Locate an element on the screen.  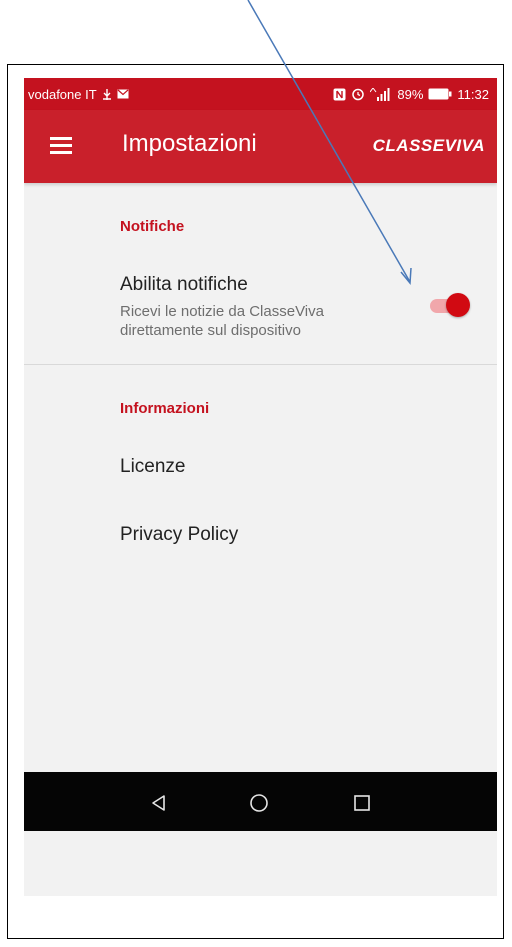
classeviva-logo: CLASSEVIVA is located at coordinates (428, 145).